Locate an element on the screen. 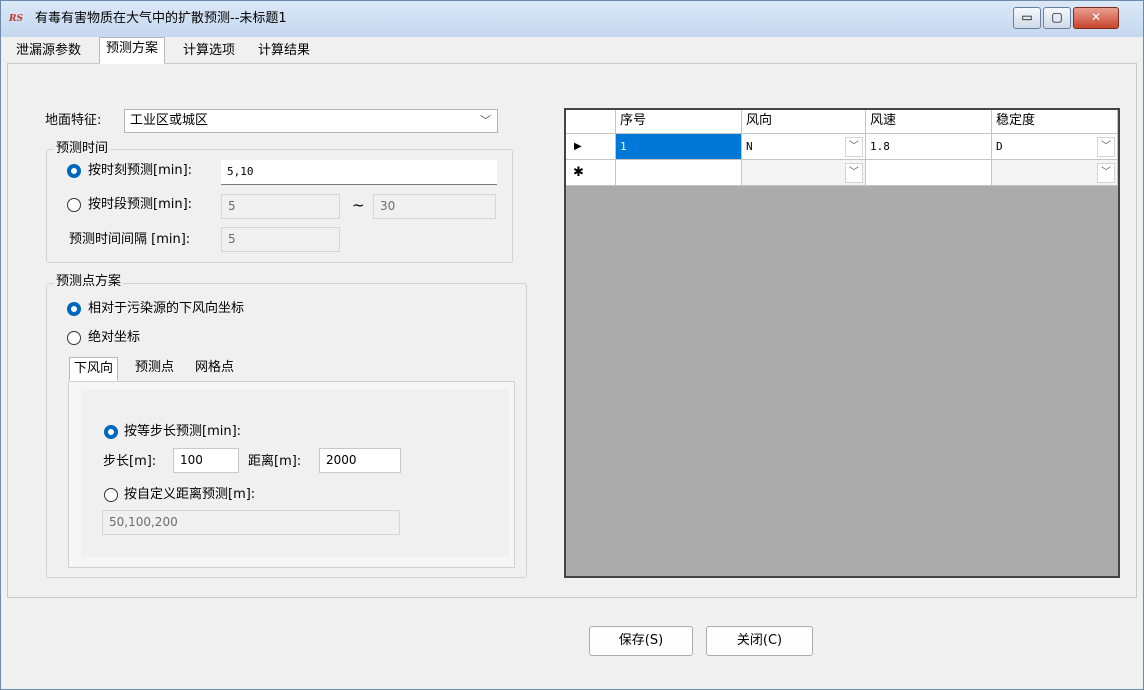 Image resolution: width=1144 pixels, height=690 pixels. absolute-coords-label: 绝对坐标 is located at coordinates (114, 337).